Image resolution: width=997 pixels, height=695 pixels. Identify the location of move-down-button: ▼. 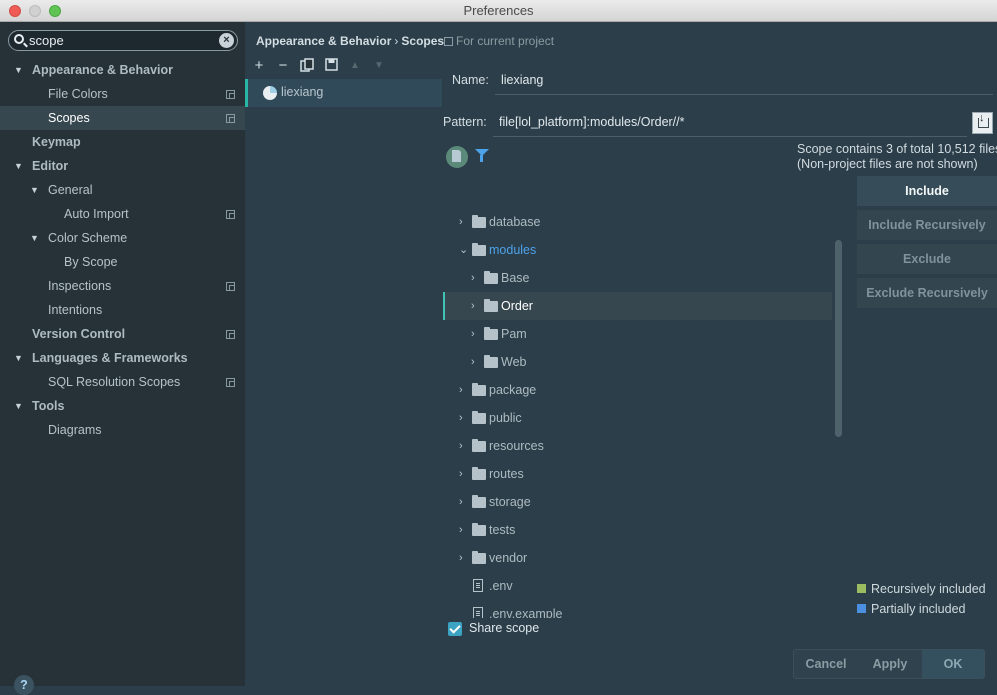
(379, 66).